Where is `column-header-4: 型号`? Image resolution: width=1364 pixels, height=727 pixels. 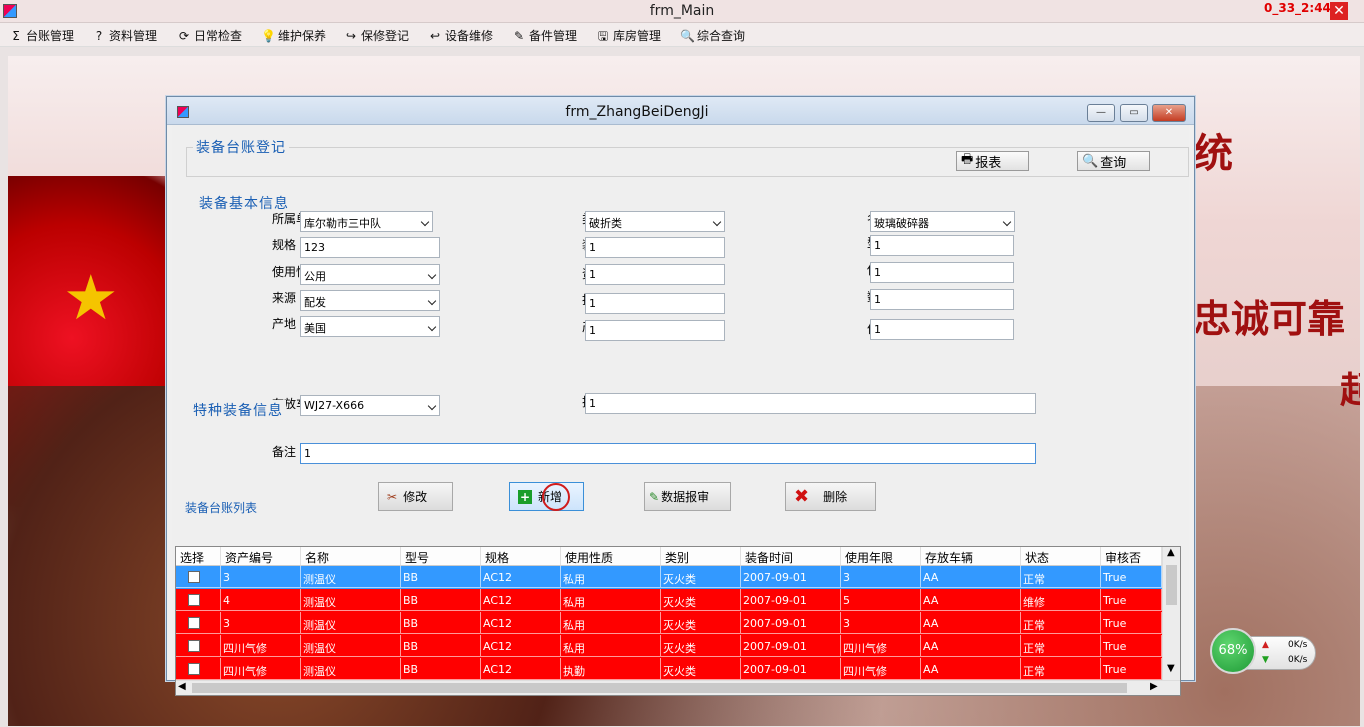
column-header-4: 型号 is located at coordinates (441, 556).